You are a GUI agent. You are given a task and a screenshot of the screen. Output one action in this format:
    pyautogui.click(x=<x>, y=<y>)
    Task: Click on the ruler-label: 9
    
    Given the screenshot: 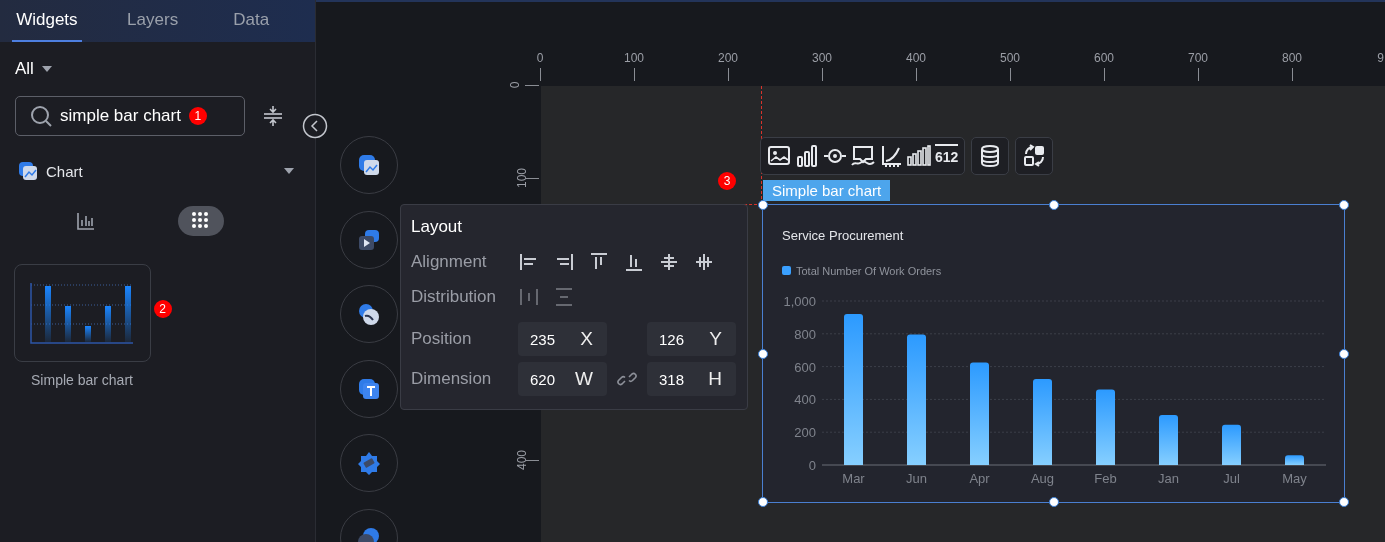 What is the action you would take?
    pyautogui.click(x=1380, y=58)
    